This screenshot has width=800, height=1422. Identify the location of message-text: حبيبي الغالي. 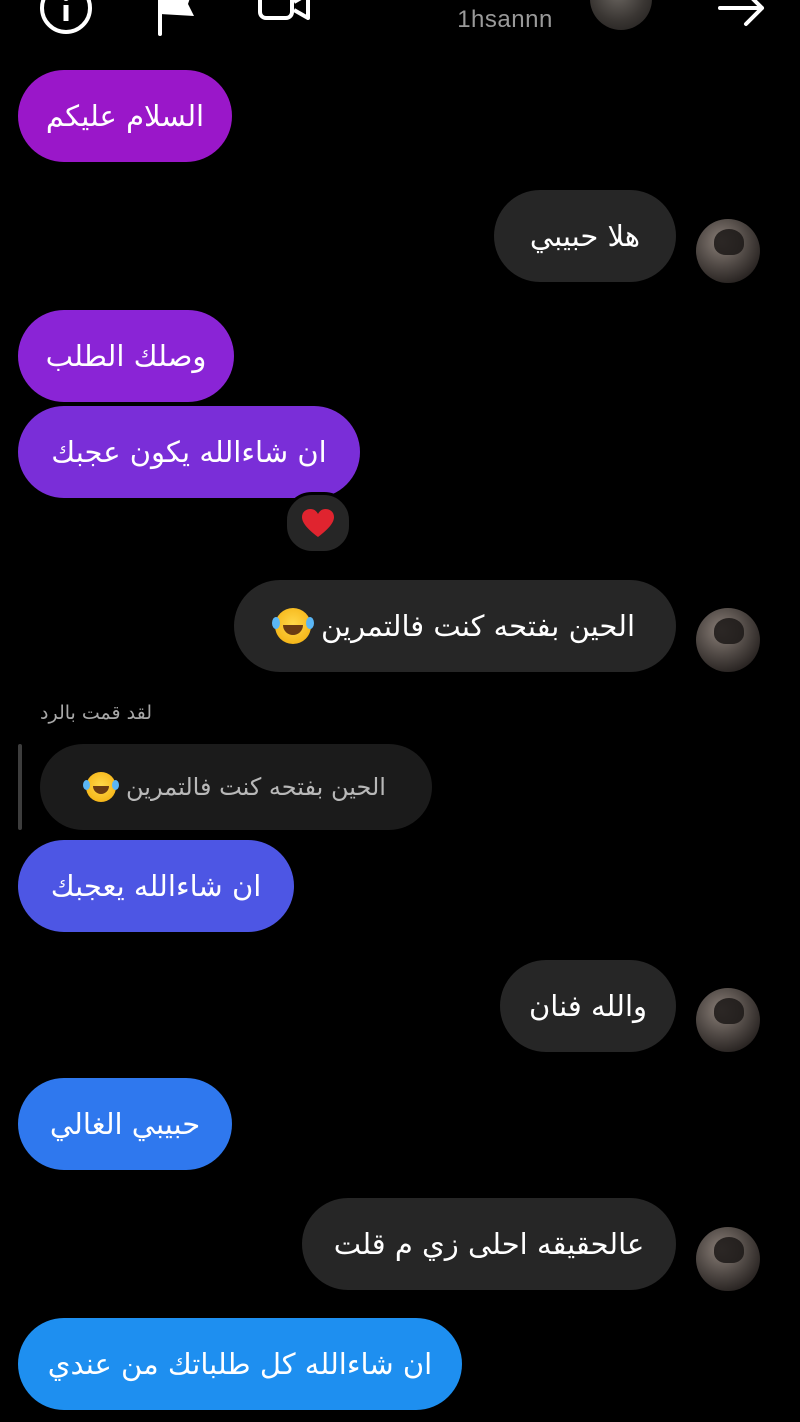
(125, 1124).